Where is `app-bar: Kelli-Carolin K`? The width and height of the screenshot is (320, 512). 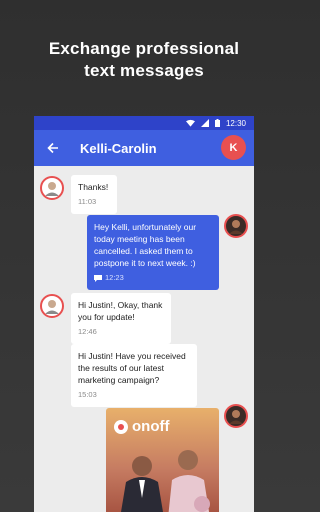 app-bar: Kelli-Carolin K is located at coordinates (144, 148).